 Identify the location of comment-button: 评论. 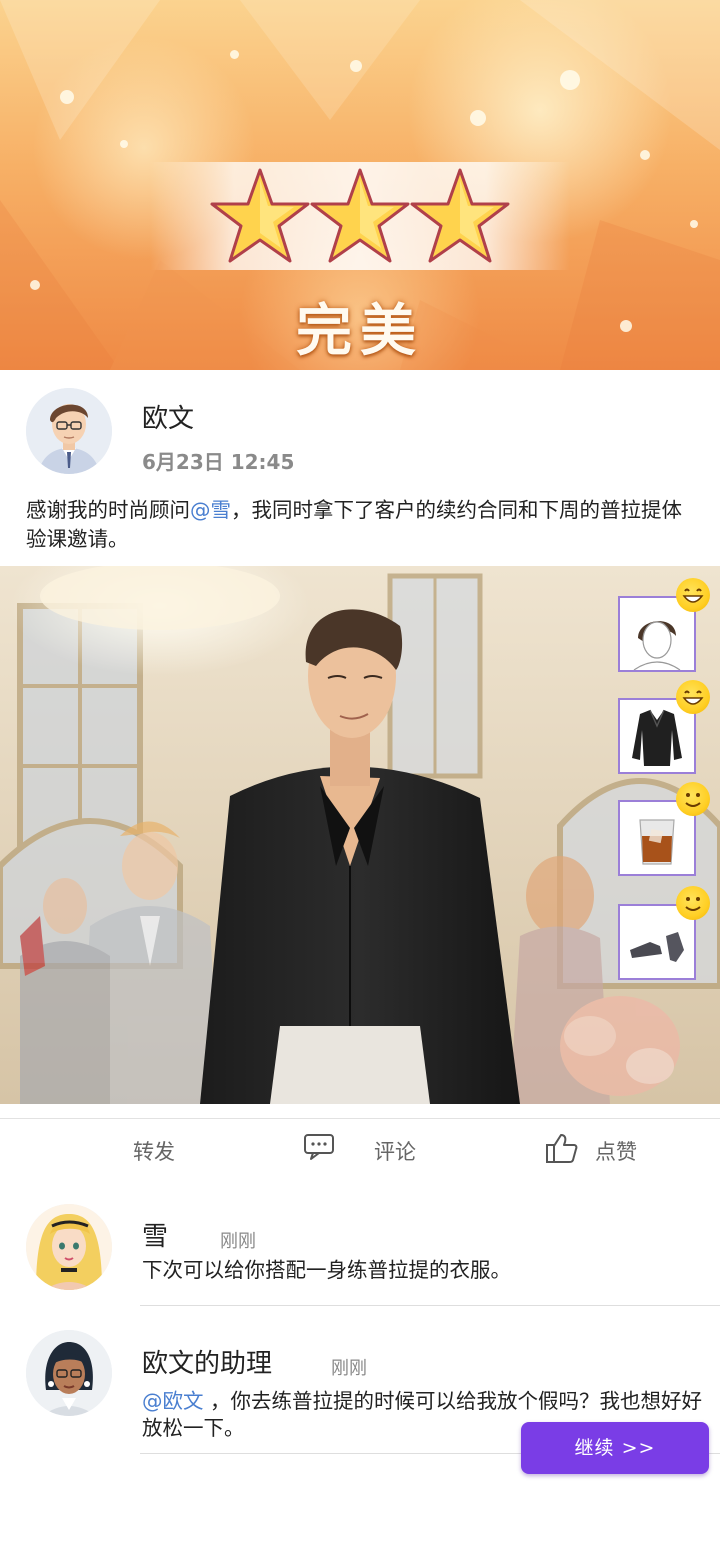
(395, 1151).